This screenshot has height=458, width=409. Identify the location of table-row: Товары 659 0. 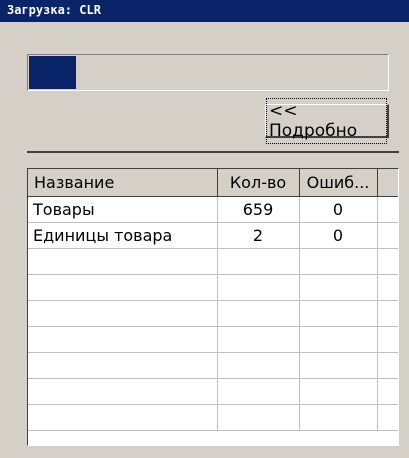
(213, 209).